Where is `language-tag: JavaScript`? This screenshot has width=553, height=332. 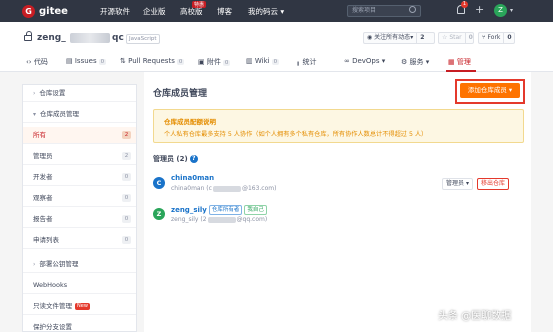
language-tag: JavaScript is located at coordinates (143, 39).